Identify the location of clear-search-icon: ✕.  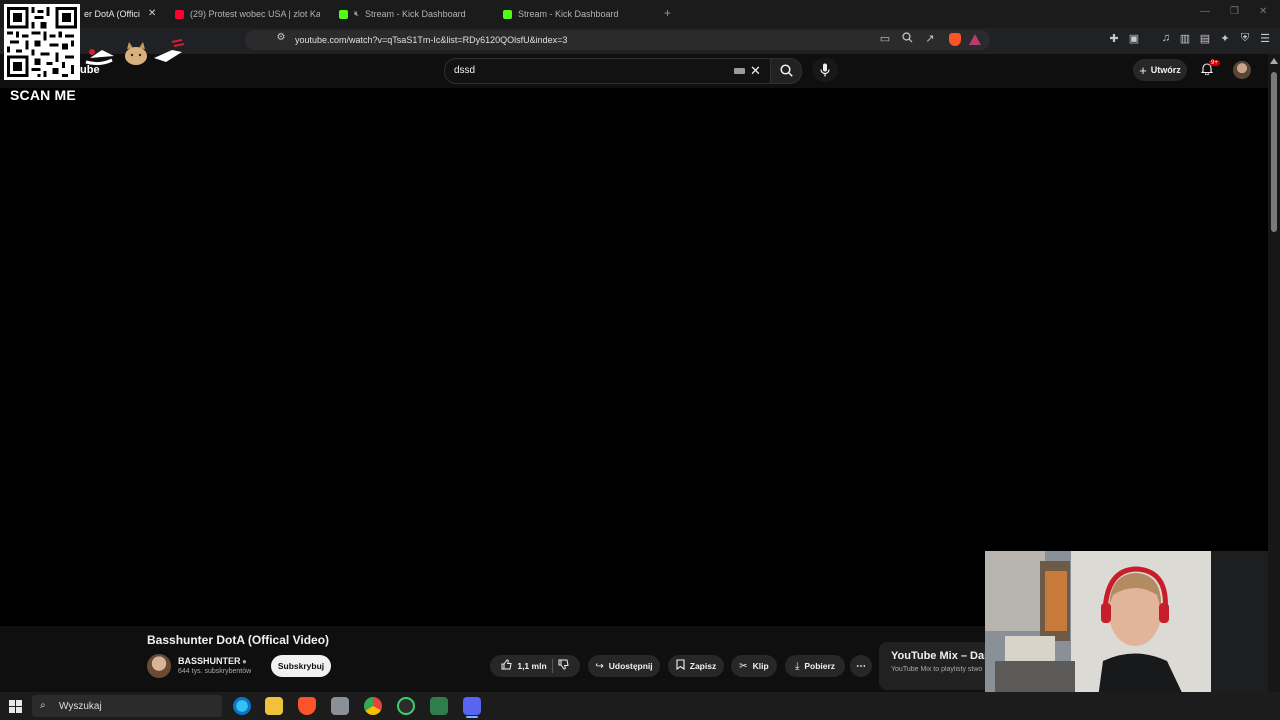
(755, 71).